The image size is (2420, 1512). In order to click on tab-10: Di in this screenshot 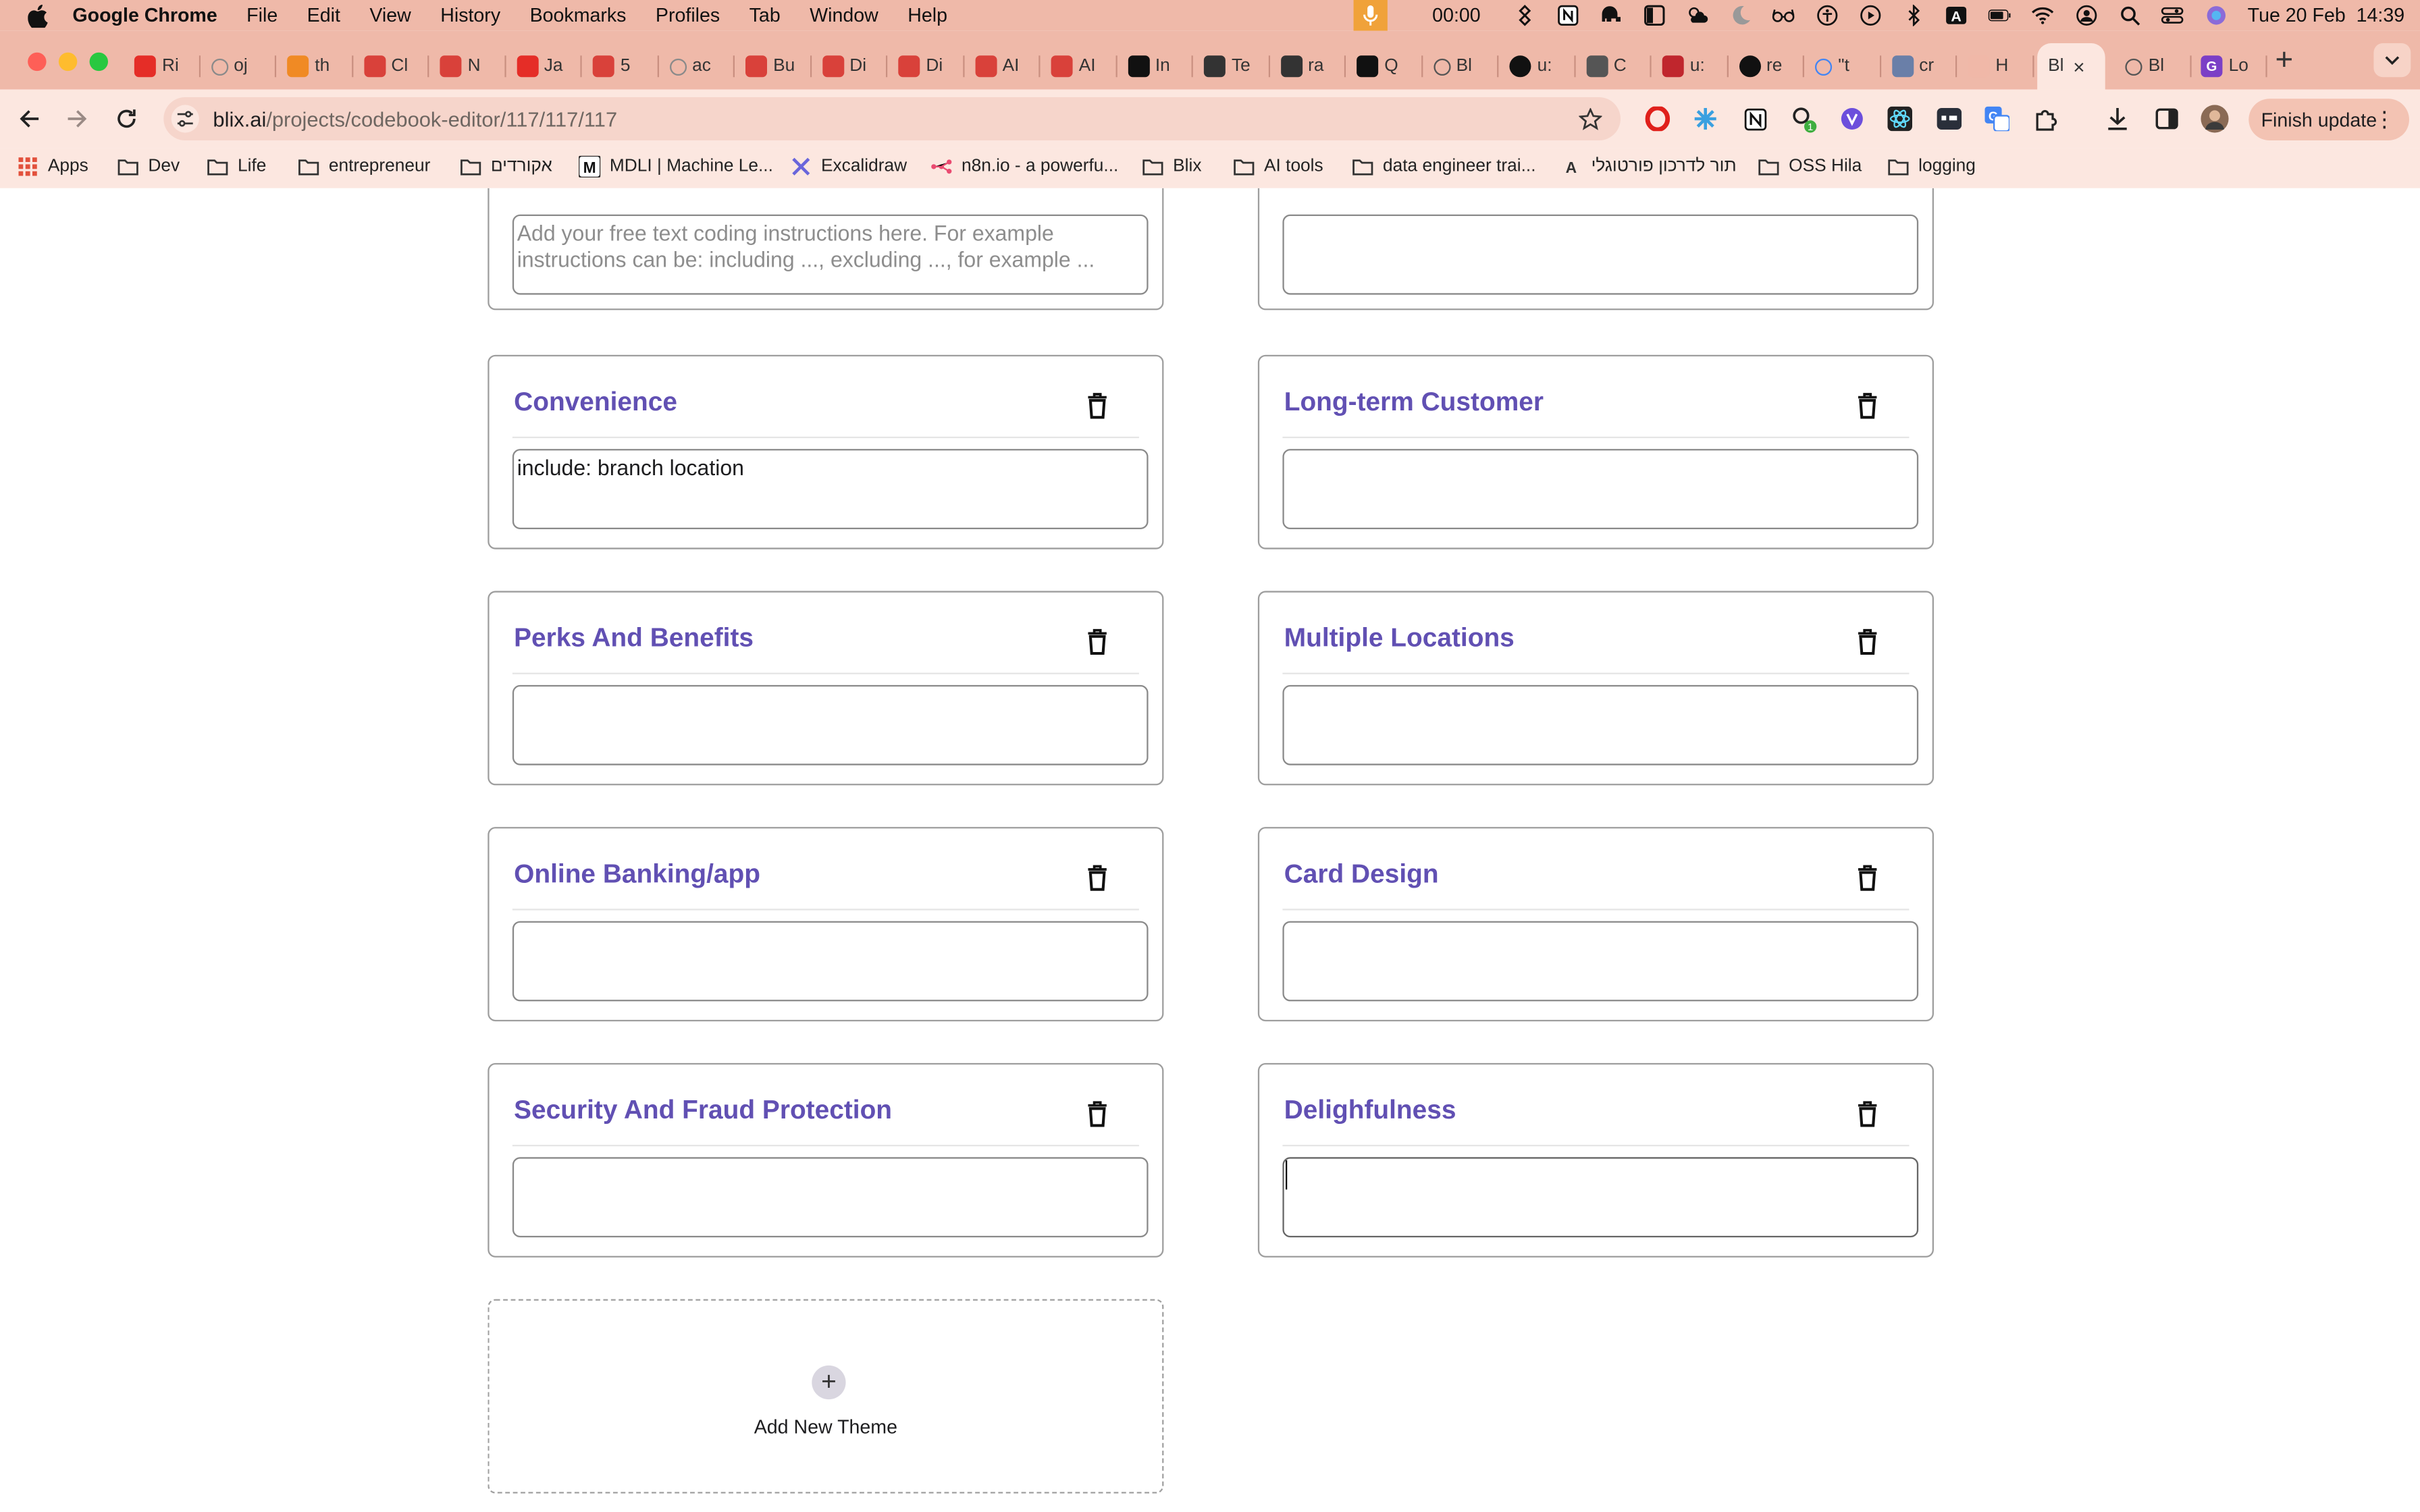, I will do `click(925, 66)`.